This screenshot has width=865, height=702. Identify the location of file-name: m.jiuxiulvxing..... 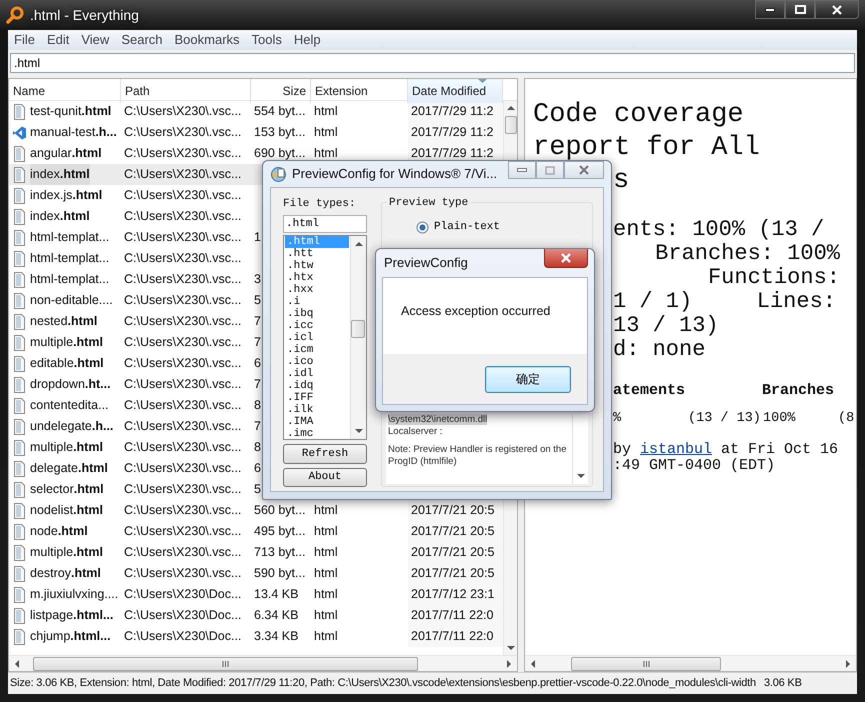
(74, 594).